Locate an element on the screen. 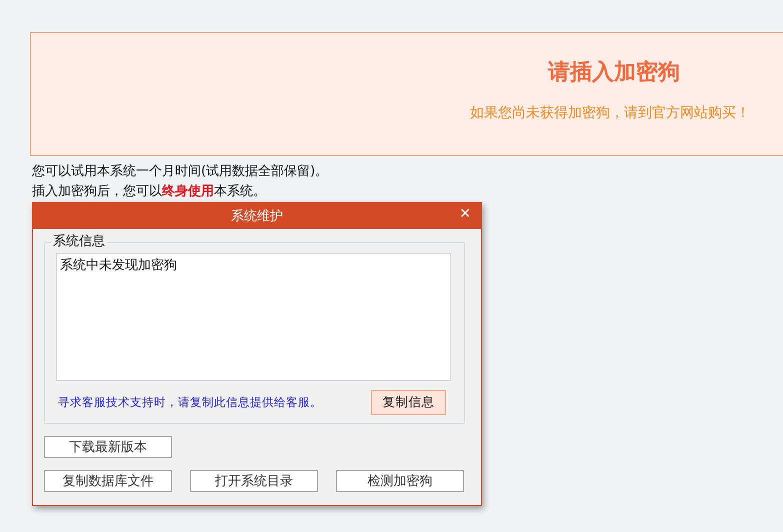  notice-text: 插入加密狗后，您可以终身使用本系统。 is located at coordinates (149, 192).